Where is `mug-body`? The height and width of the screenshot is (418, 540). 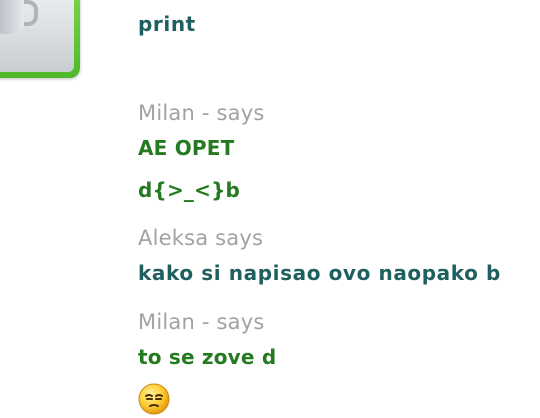 mug-body is located at coordinates (12, 17).